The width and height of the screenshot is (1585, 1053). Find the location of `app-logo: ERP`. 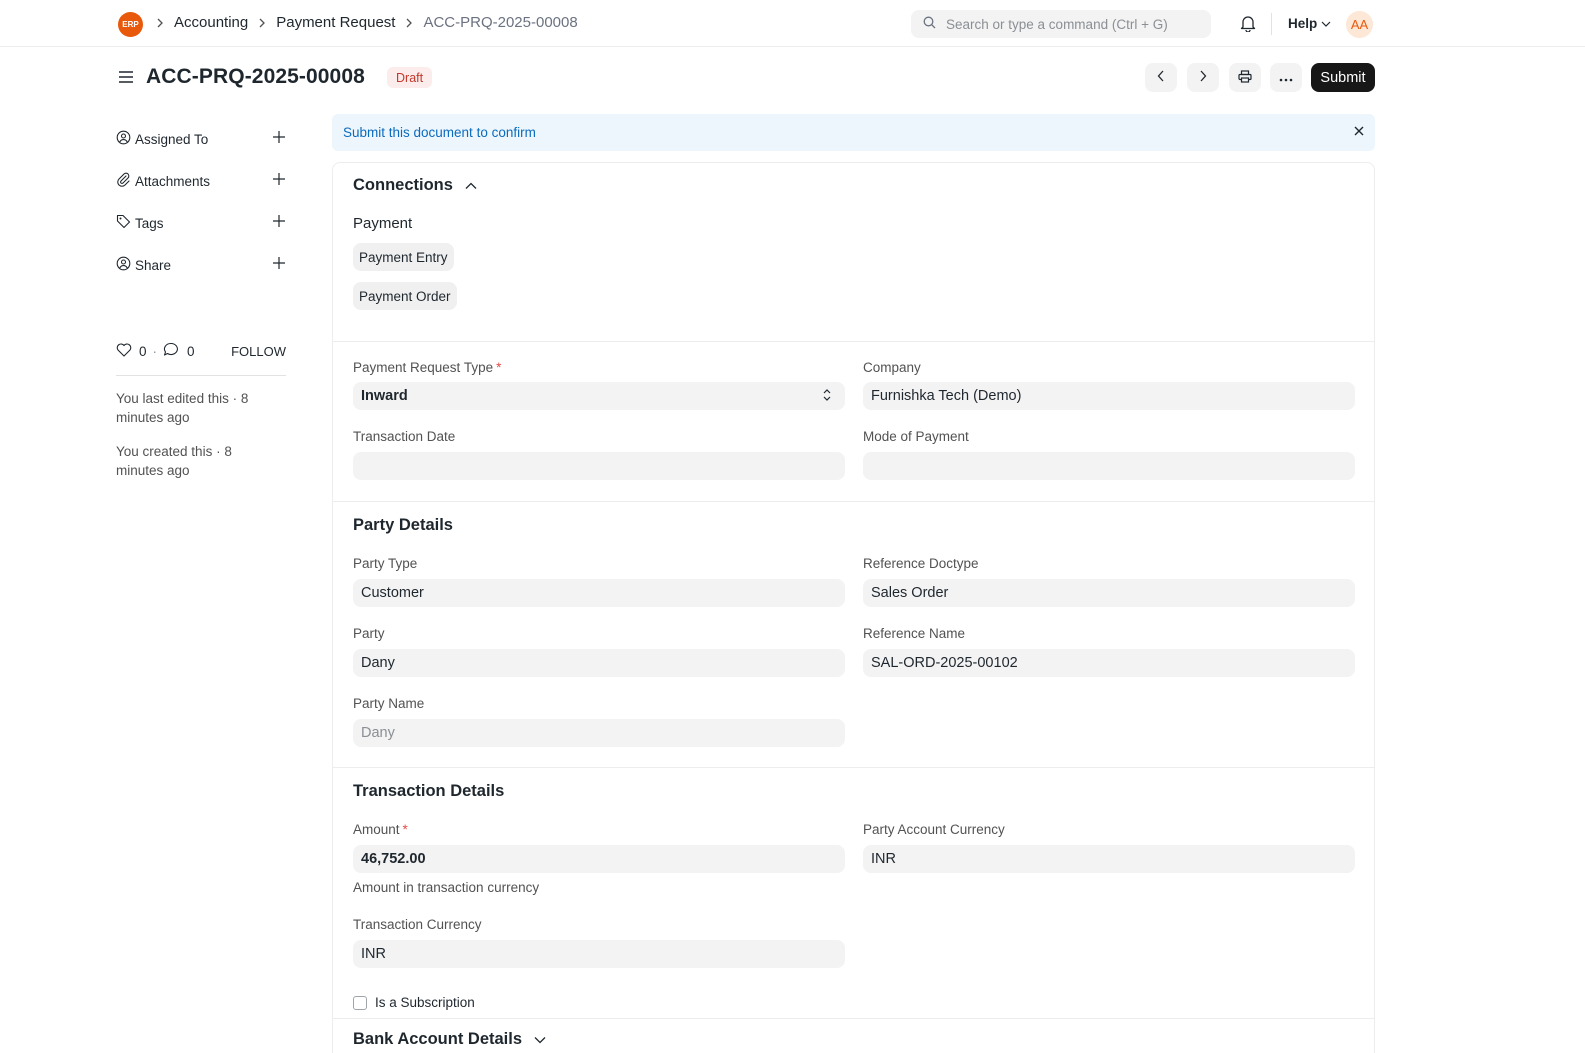

app-logo: ERP is located at coordinates (130, 24).